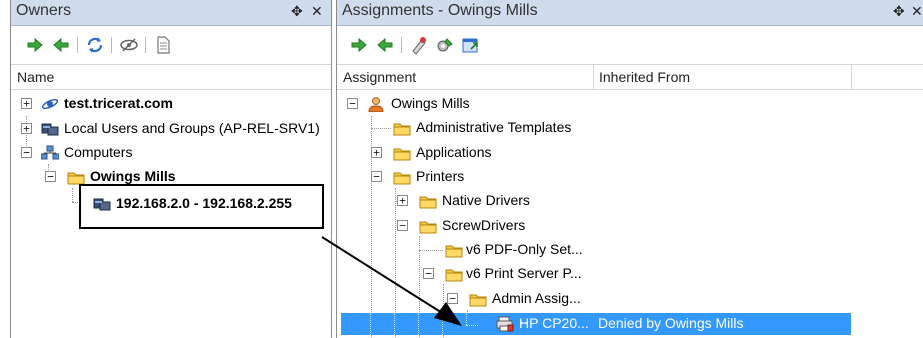 This screenshot has height=338, width=923. Describe the element at coordinates (192, 128) in the screenshot. I see `tree-item-label: Local Users and Groups (AP-REL-SRV1)` at that location.